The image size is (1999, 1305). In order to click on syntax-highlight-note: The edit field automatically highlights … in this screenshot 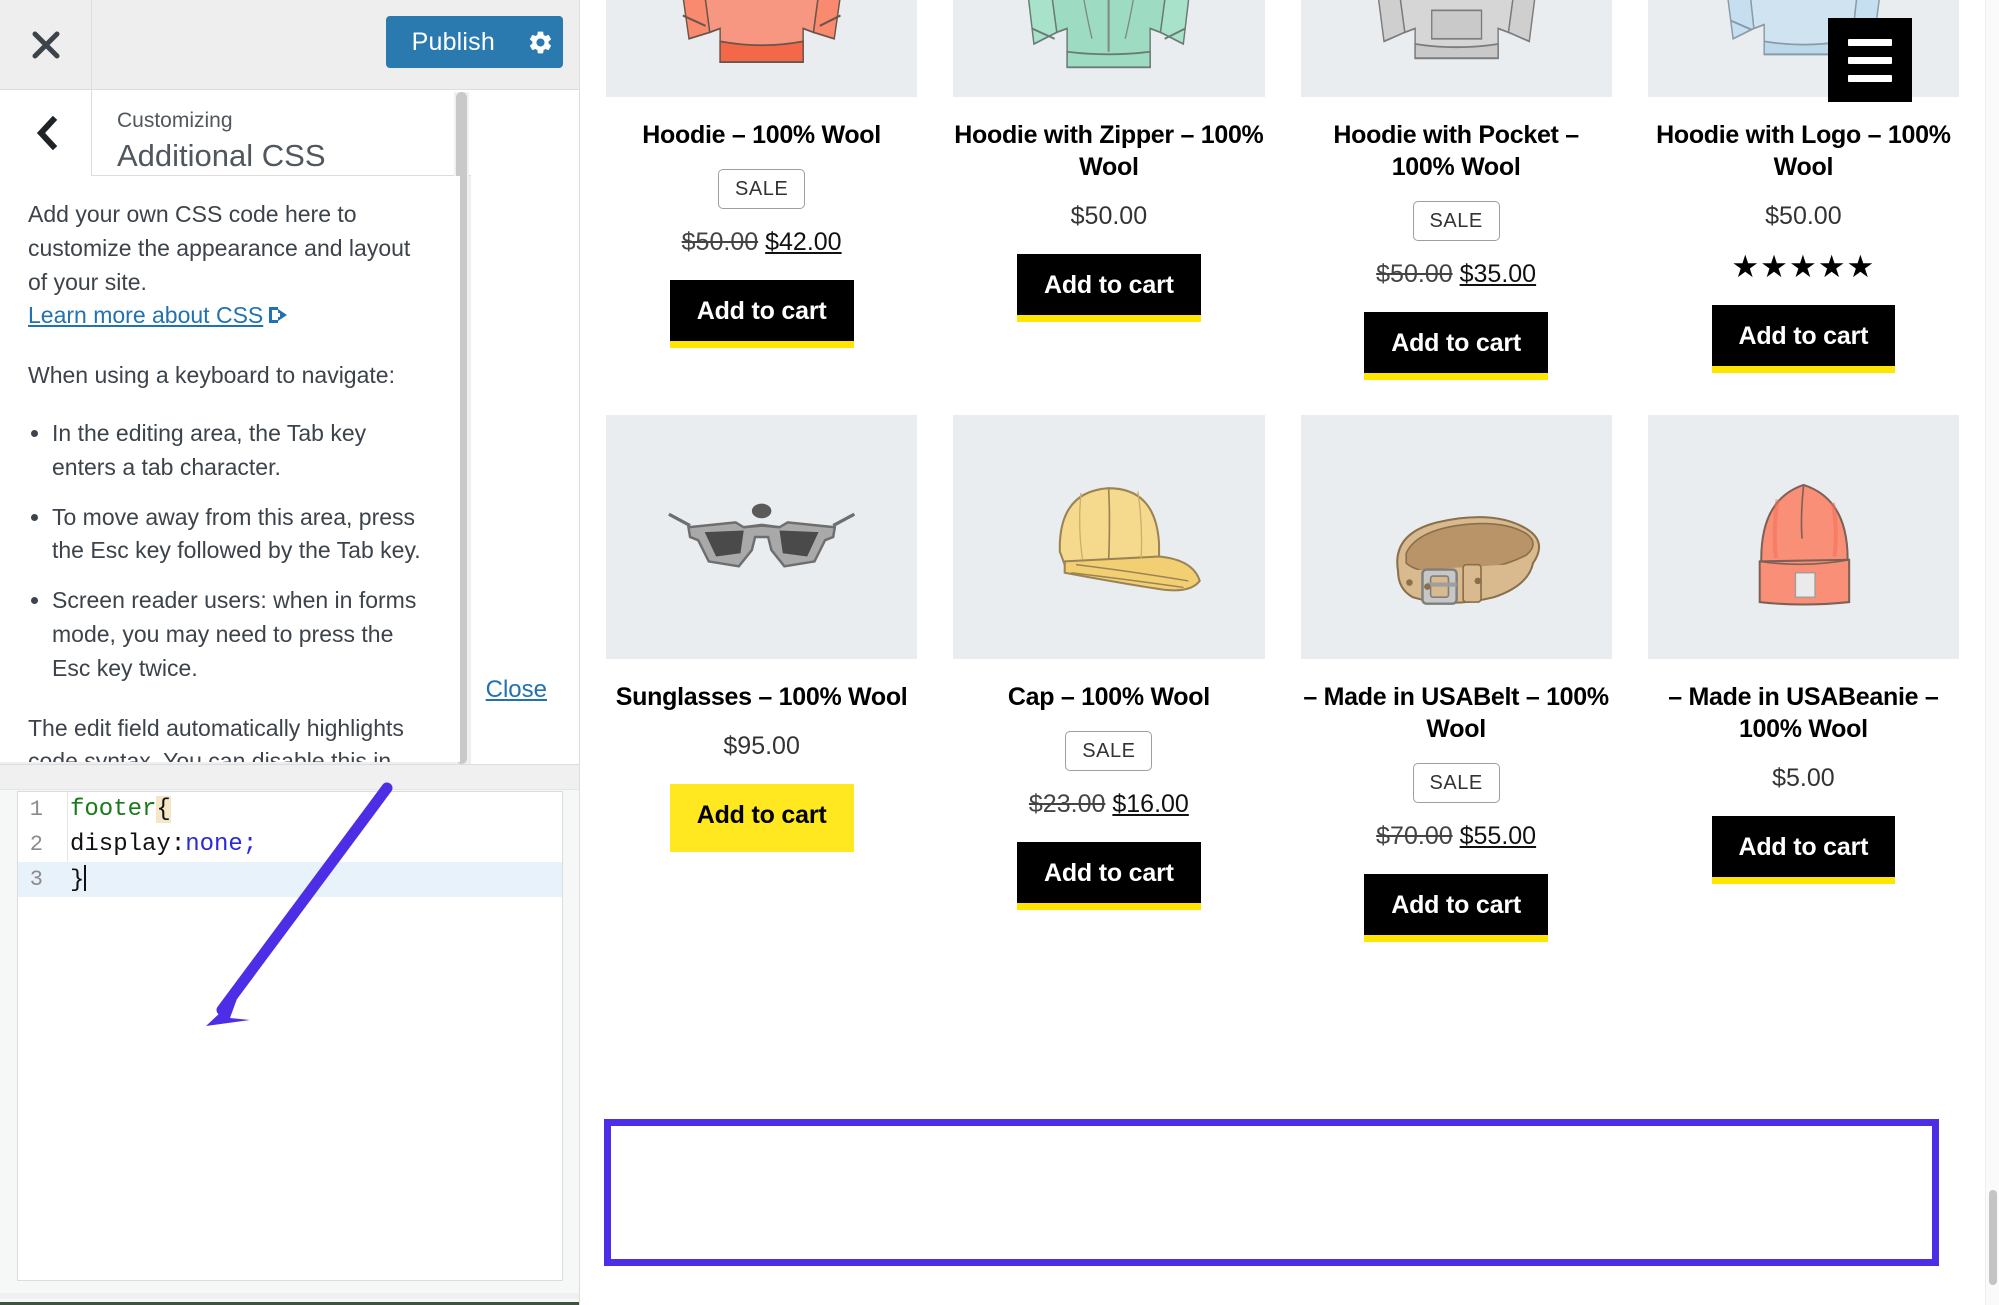, I will do `click(229, 737)`.